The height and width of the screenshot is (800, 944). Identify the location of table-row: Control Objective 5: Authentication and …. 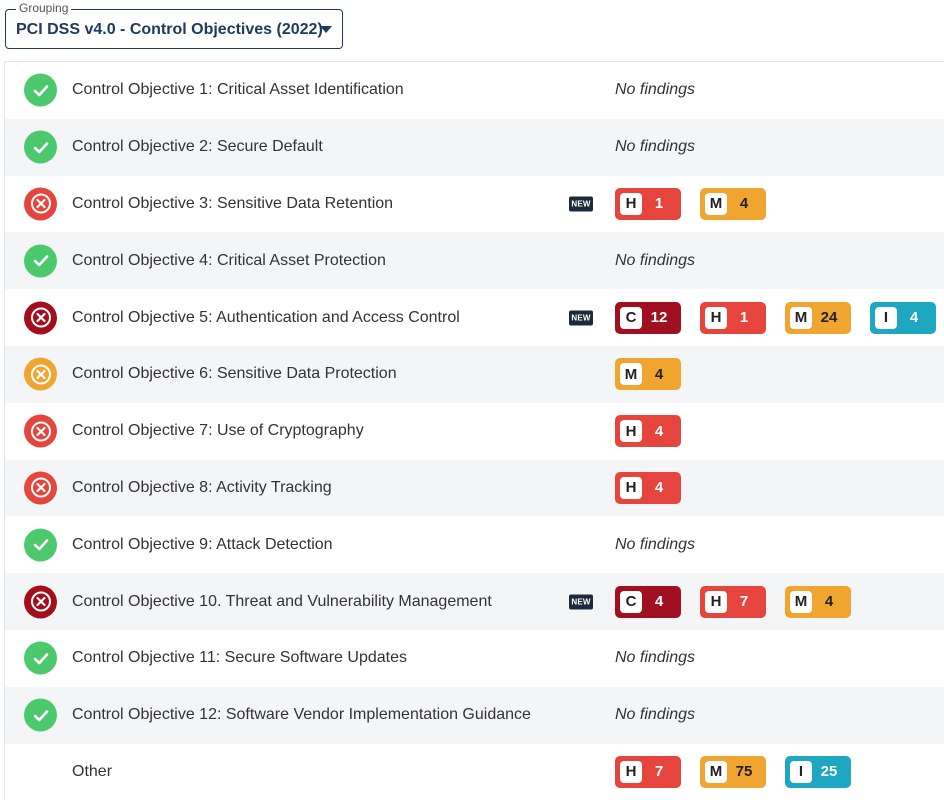
(474, 317).